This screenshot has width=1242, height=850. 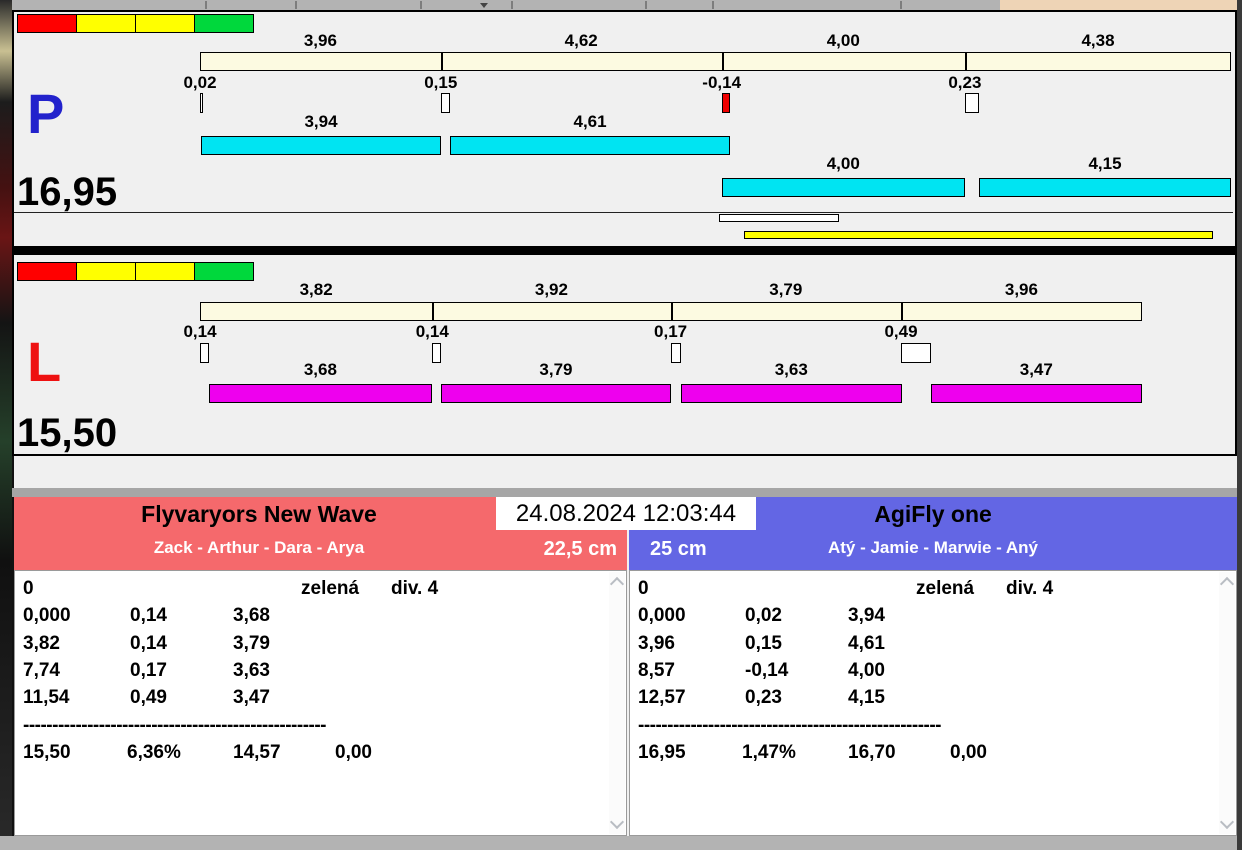 What do you see at coordinates (662, 698) in the screenshot?
I see `result-cell: 12,57` at bounding box center [662, 698].